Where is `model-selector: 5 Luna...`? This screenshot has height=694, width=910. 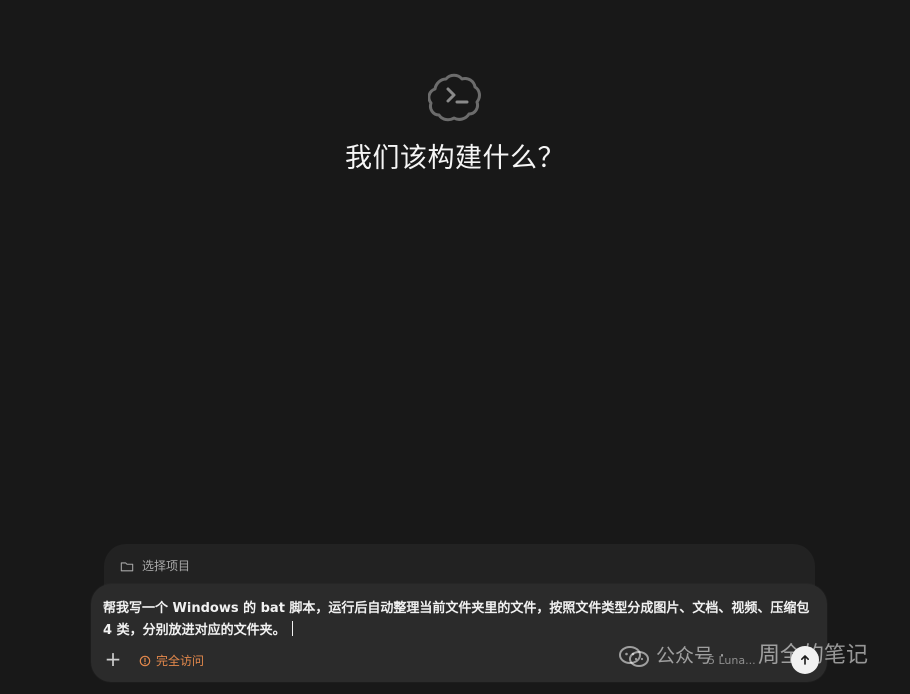 model-selector: 5 Luna... is located at coordinates (732, 660).